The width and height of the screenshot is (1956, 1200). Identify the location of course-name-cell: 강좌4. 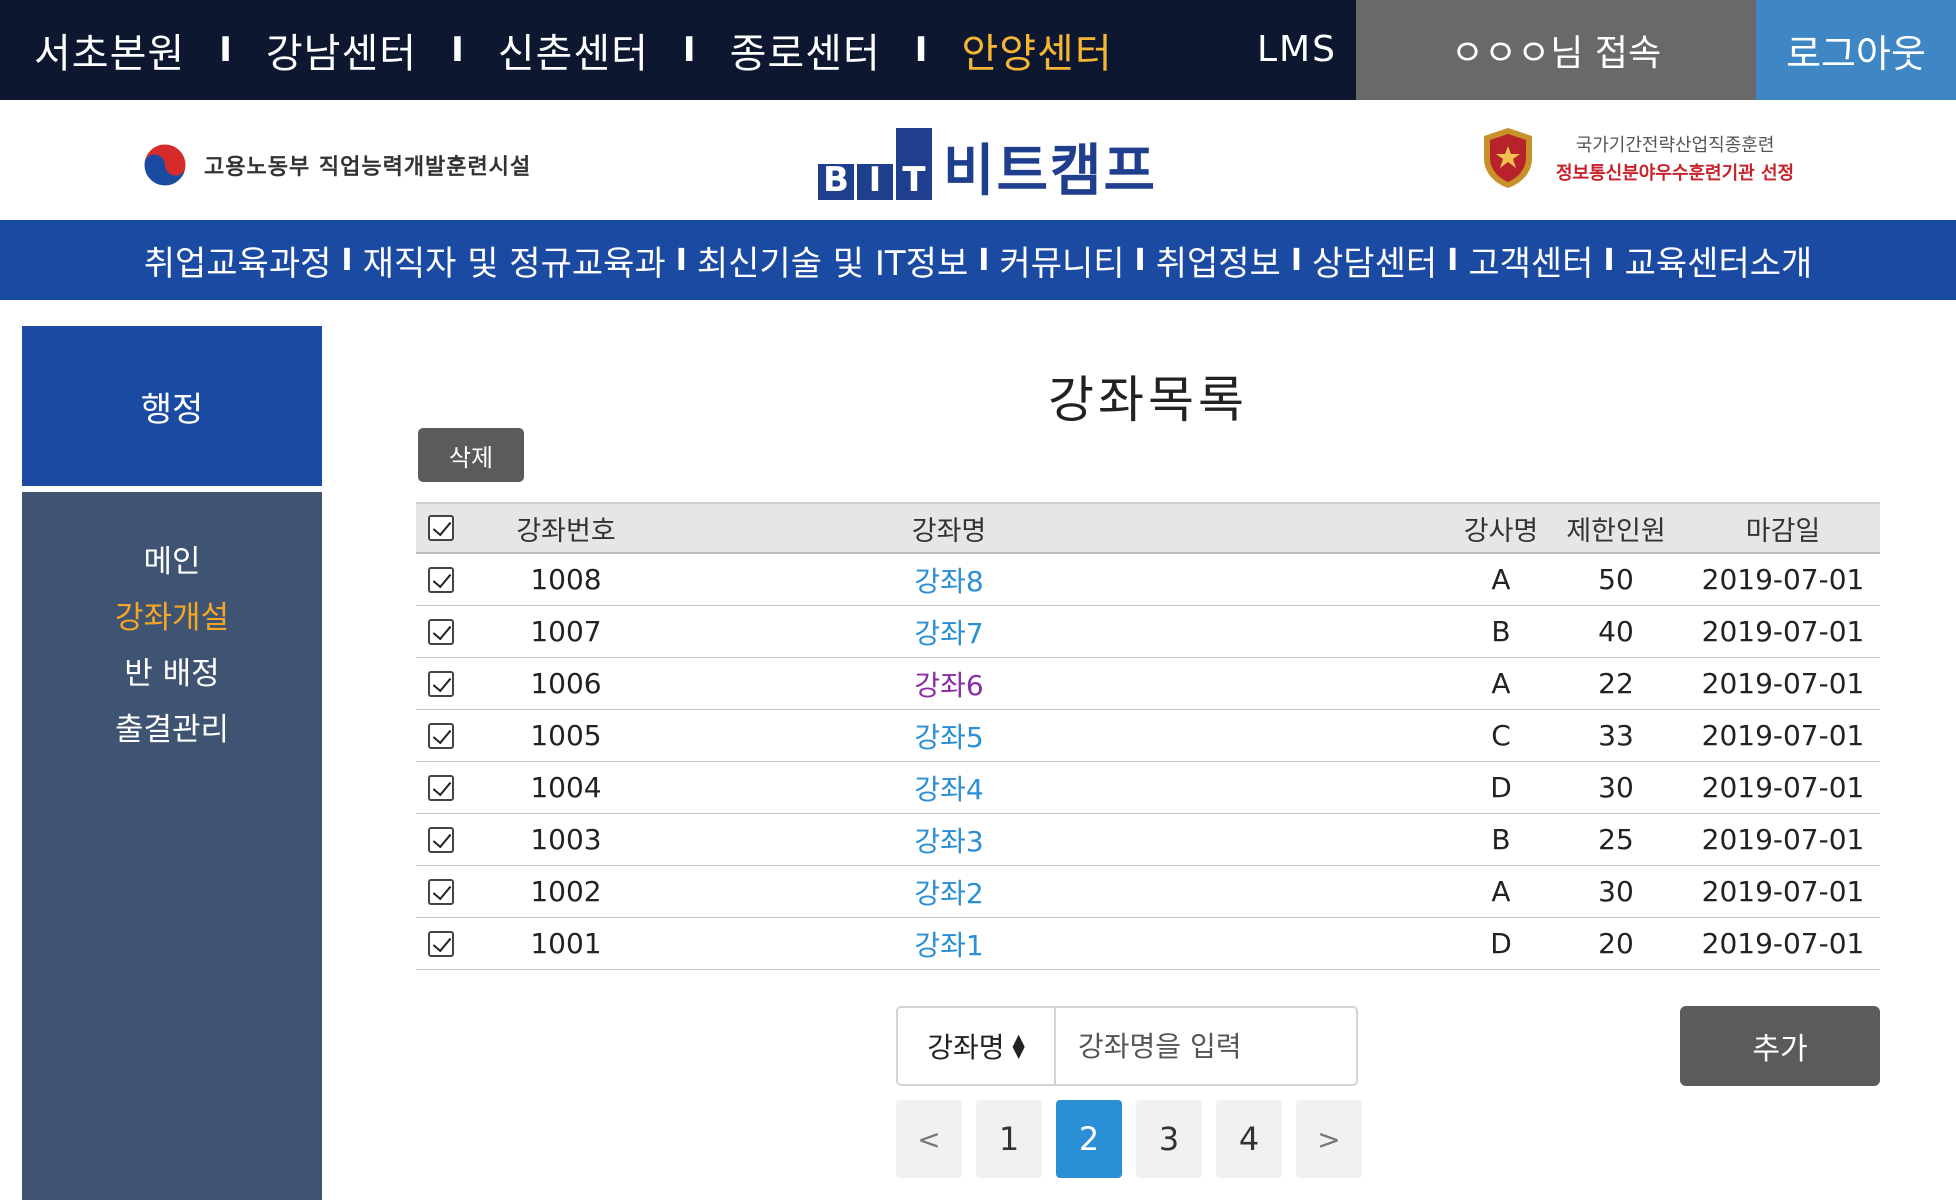
(949, 787).